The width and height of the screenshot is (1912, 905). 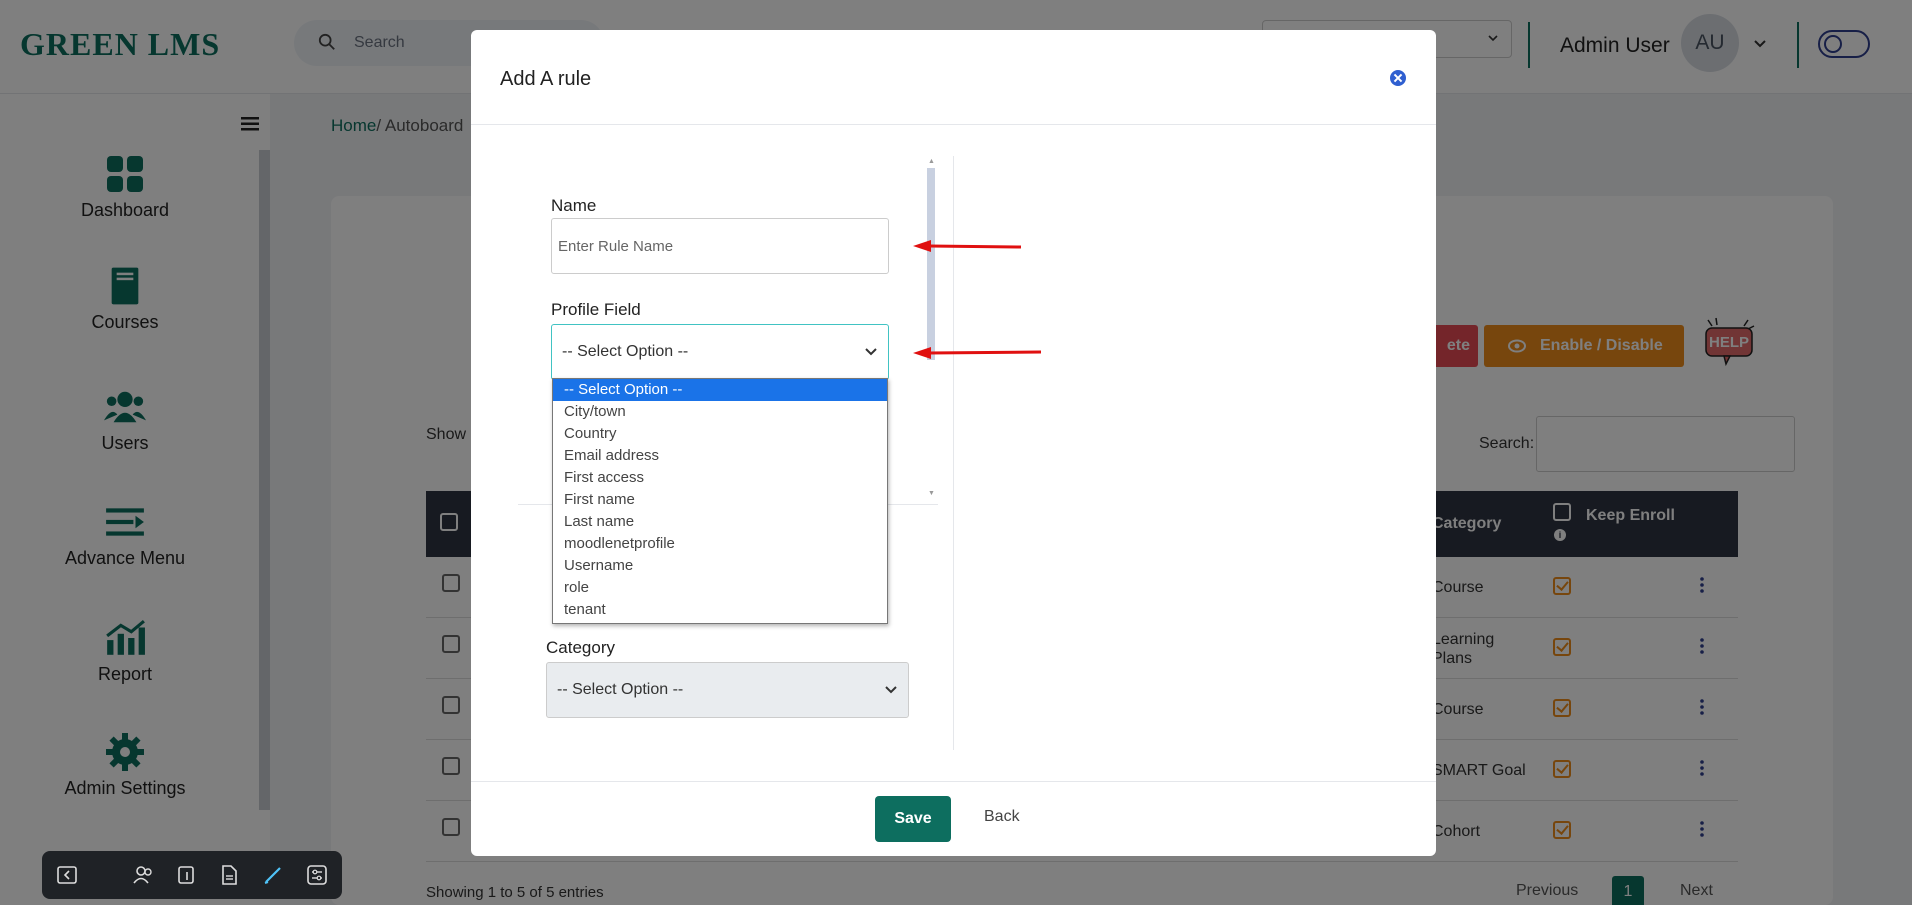 I want to click on category-select: -- Select Option --, so click(x=727, y=690).